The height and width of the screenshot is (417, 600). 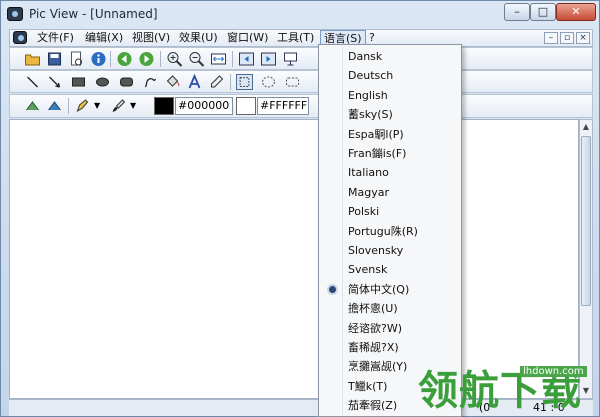 I want to click on brush-icon, so click(x=118, y=106).